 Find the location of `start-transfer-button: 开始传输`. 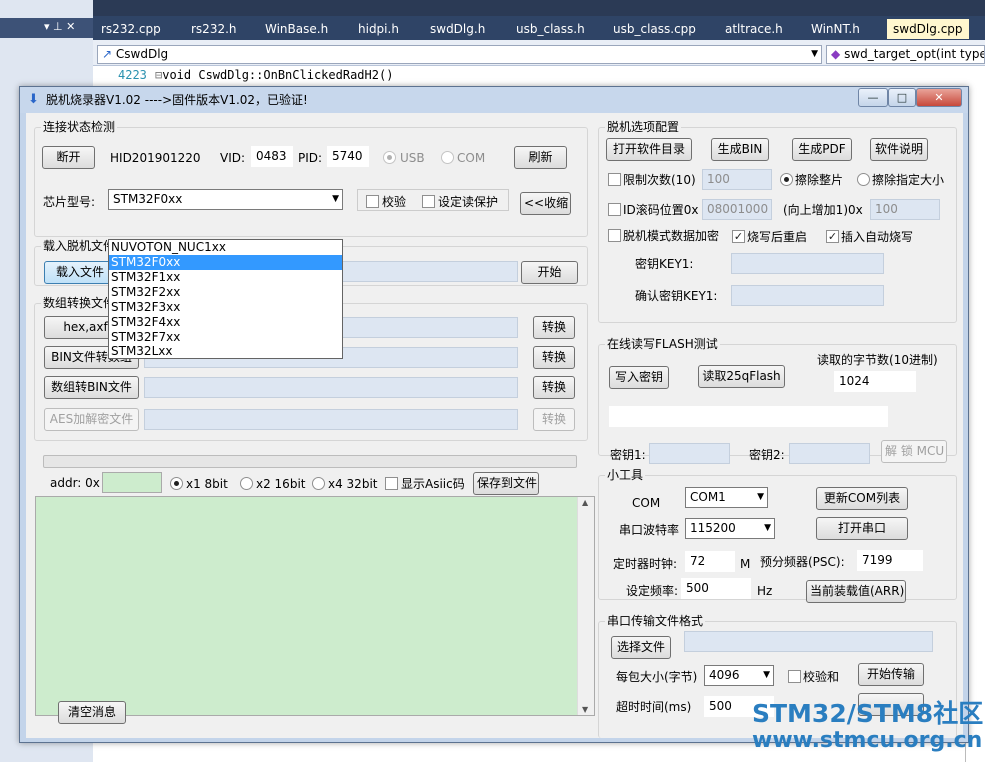

start-transfer-button: 开始传输 is located at coordinates (891, 674).